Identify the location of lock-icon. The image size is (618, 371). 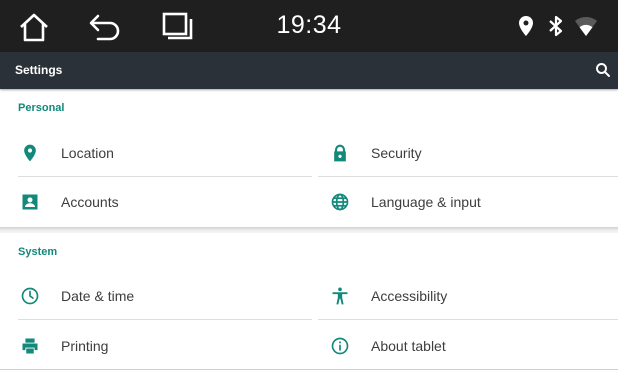
(340, 153).